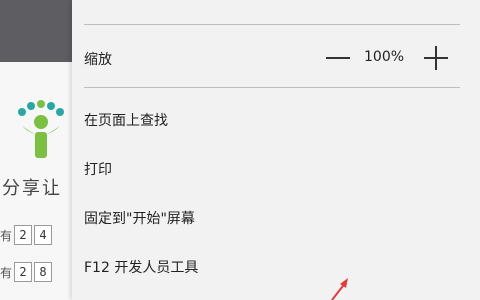  I want to click on zoom-level: 100%, so click(384, 57).